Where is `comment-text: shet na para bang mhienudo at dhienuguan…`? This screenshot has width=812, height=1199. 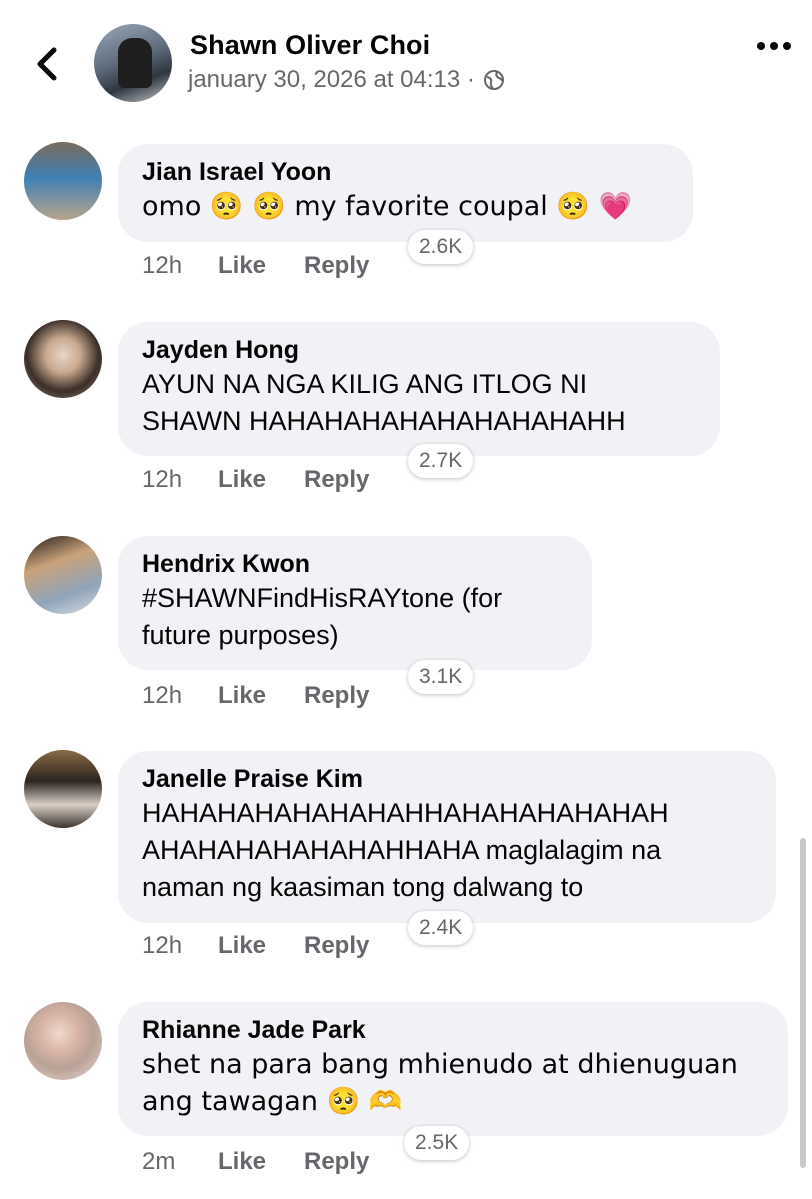 comment-text: shet na para bang mhienudo at dhienuguan… is located at coordinates (440, 1083).